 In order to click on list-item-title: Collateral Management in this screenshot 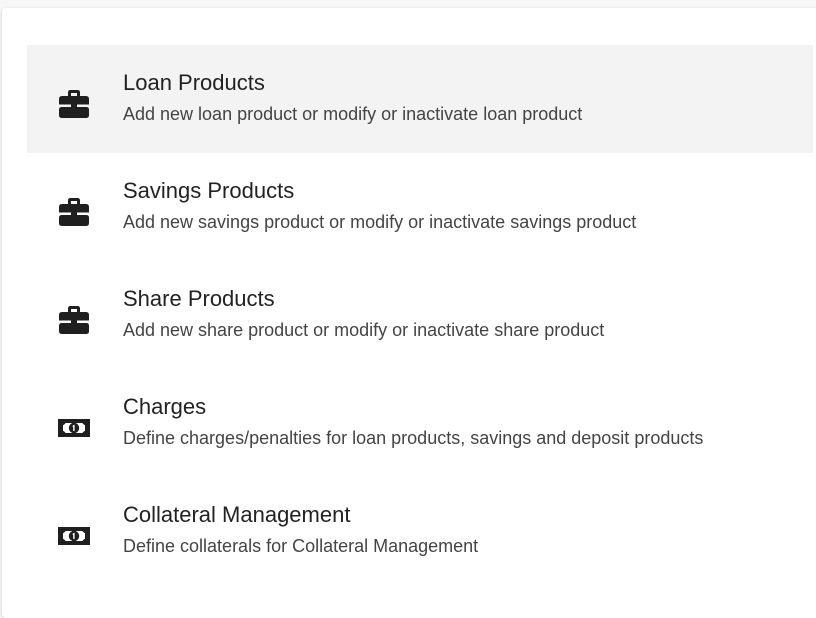, I will do `click(237, 514)`.